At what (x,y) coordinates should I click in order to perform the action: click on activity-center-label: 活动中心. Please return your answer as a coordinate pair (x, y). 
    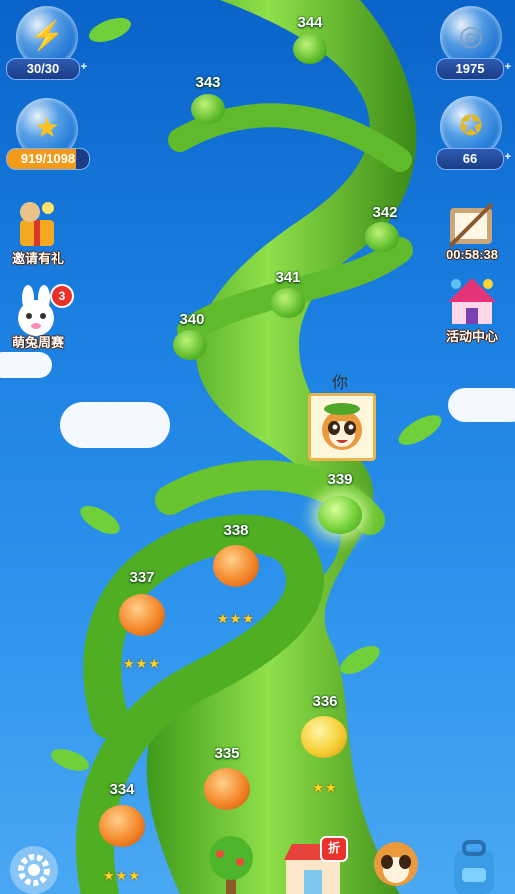
    Looking at the image, I should click on (471, 336).